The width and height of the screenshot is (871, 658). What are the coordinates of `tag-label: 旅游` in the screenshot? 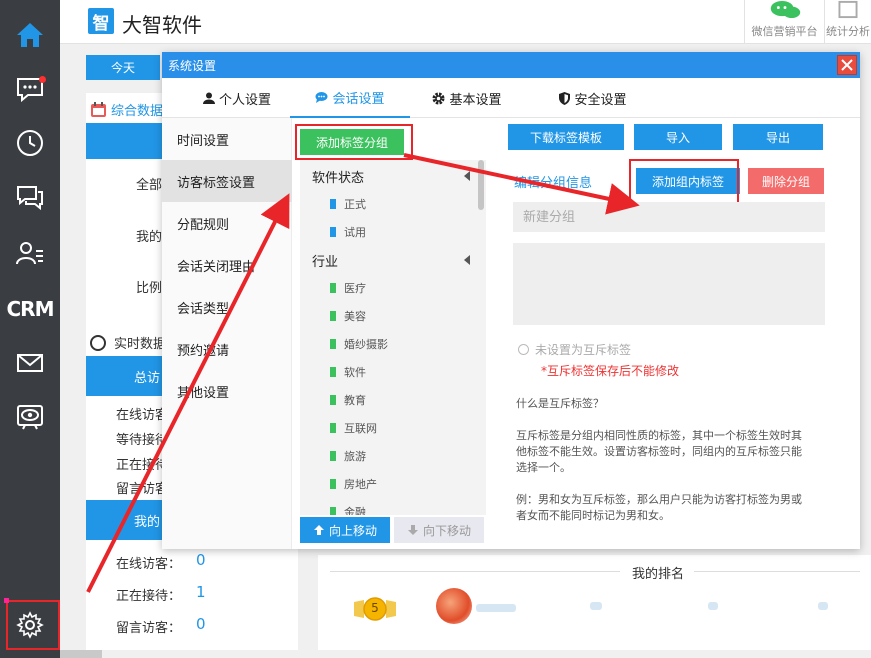 It's located at (355, 456).